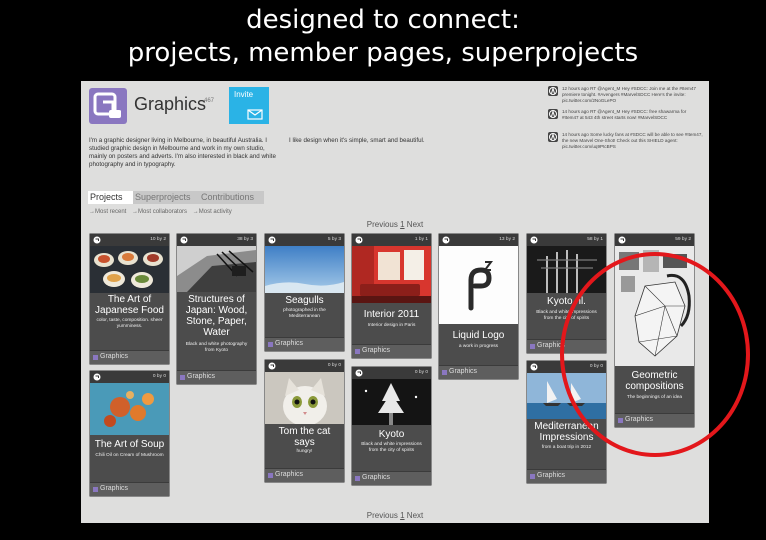 The width and height of the screenshot is (766, 540). I want to click on project-title: Seagulls, so click(304, 300).